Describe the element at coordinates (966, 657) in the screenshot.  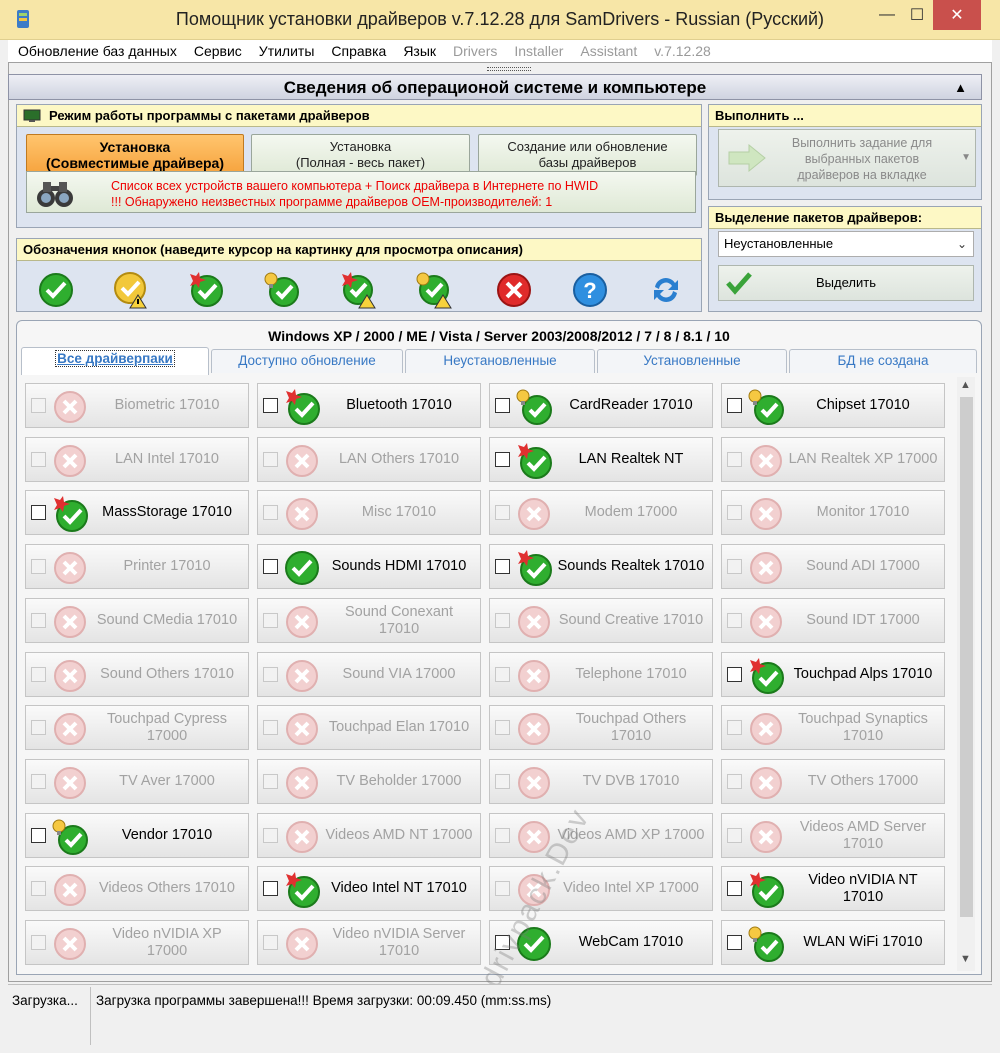
I see `scroll-thumb` at that location.